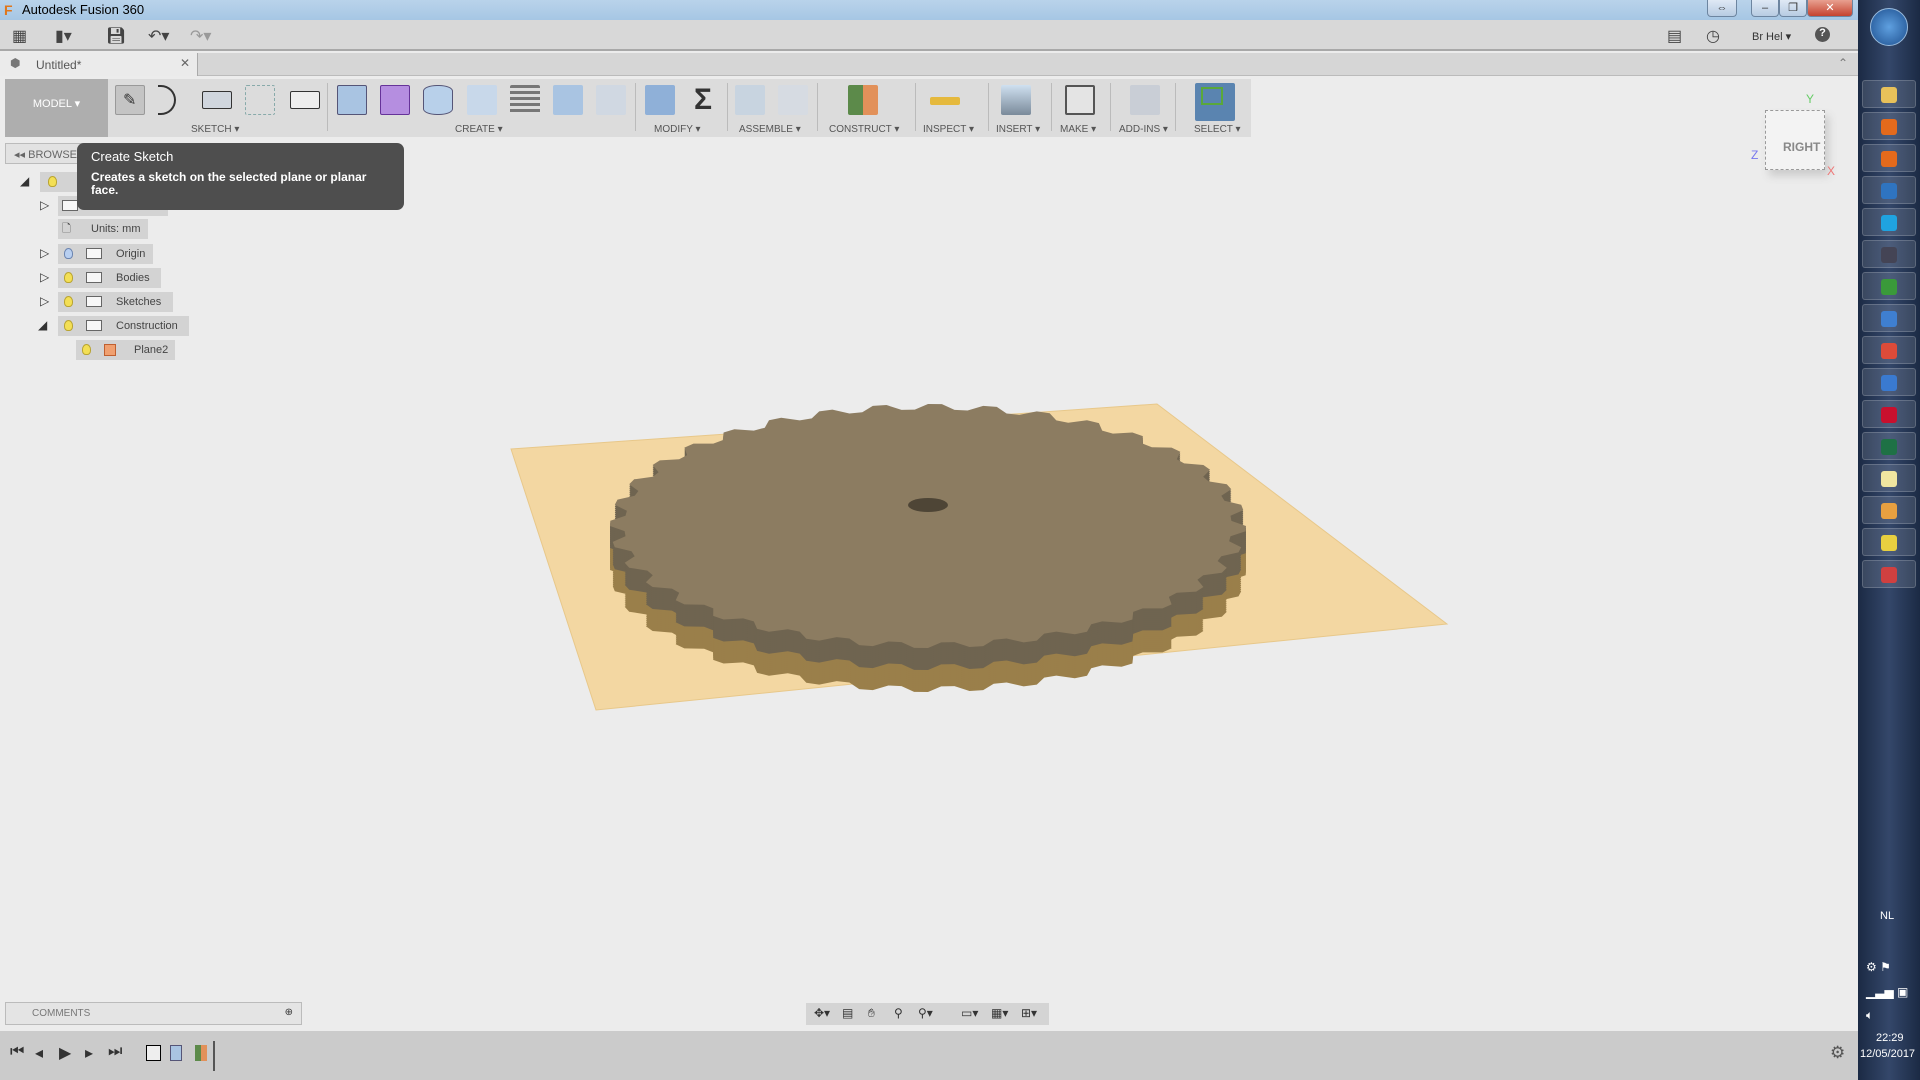 Image resolution: width=1920 pixels, height=1080 pixels. What do you see at coordinates (1029, 1013) in the screenshot?
I see `viewports-icon: ⊞▾` at bounding box center [1029, 1013].